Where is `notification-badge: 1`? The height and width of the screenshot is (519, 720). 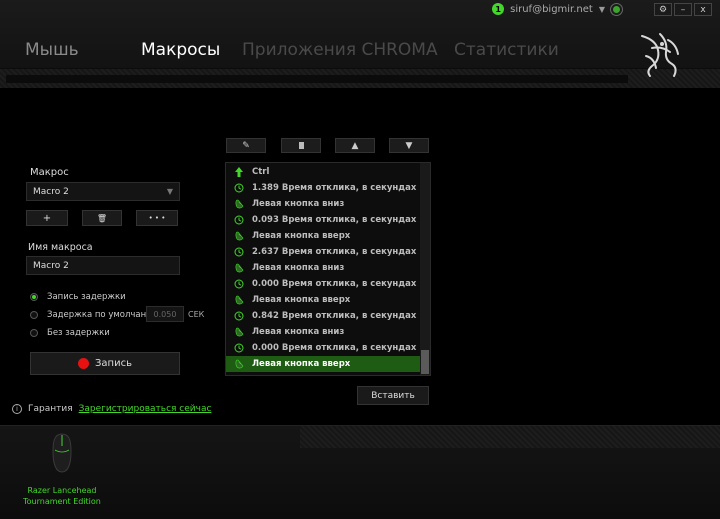 notification-badge: 1 is located at coordinates (498, 9).